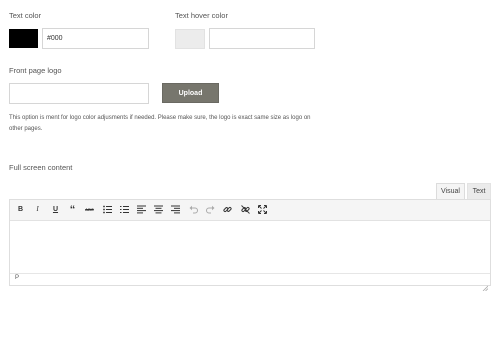  I want to click on resize-handle-icon, so click(485, 285).